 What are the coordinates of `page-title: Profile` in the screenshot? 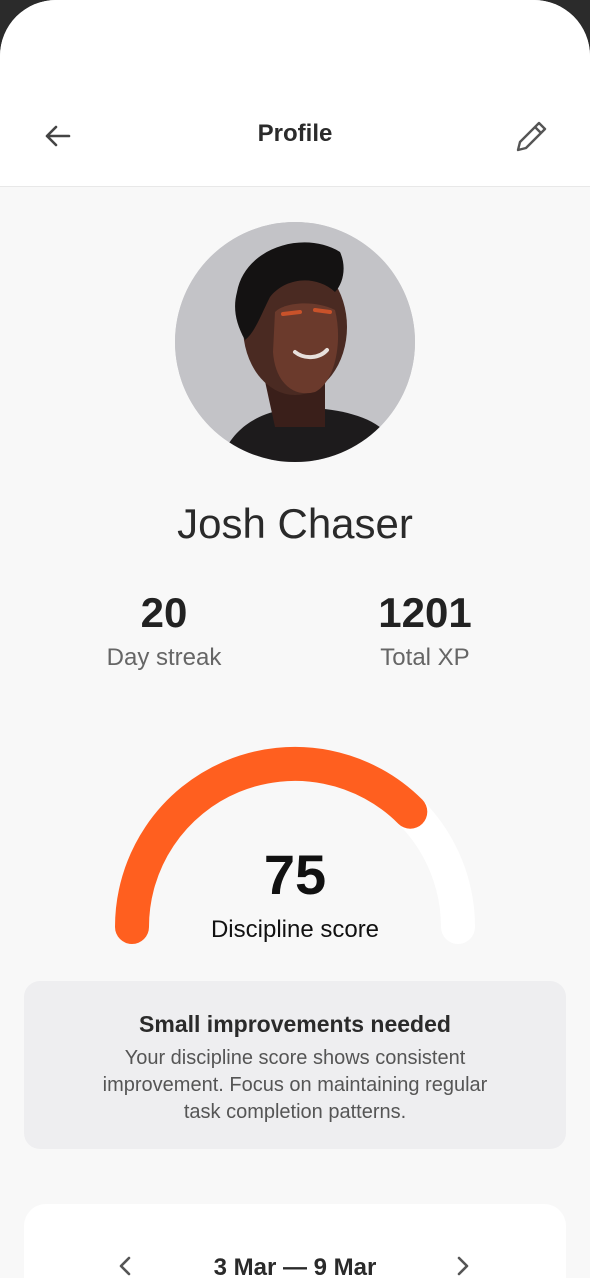 It's located at (295, 133).